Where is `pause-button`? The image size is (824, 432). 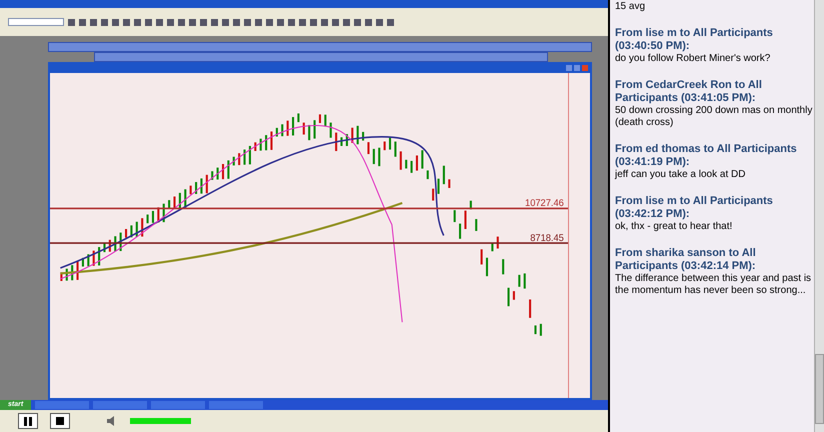 pause-button is located at coordinates (28, 421).